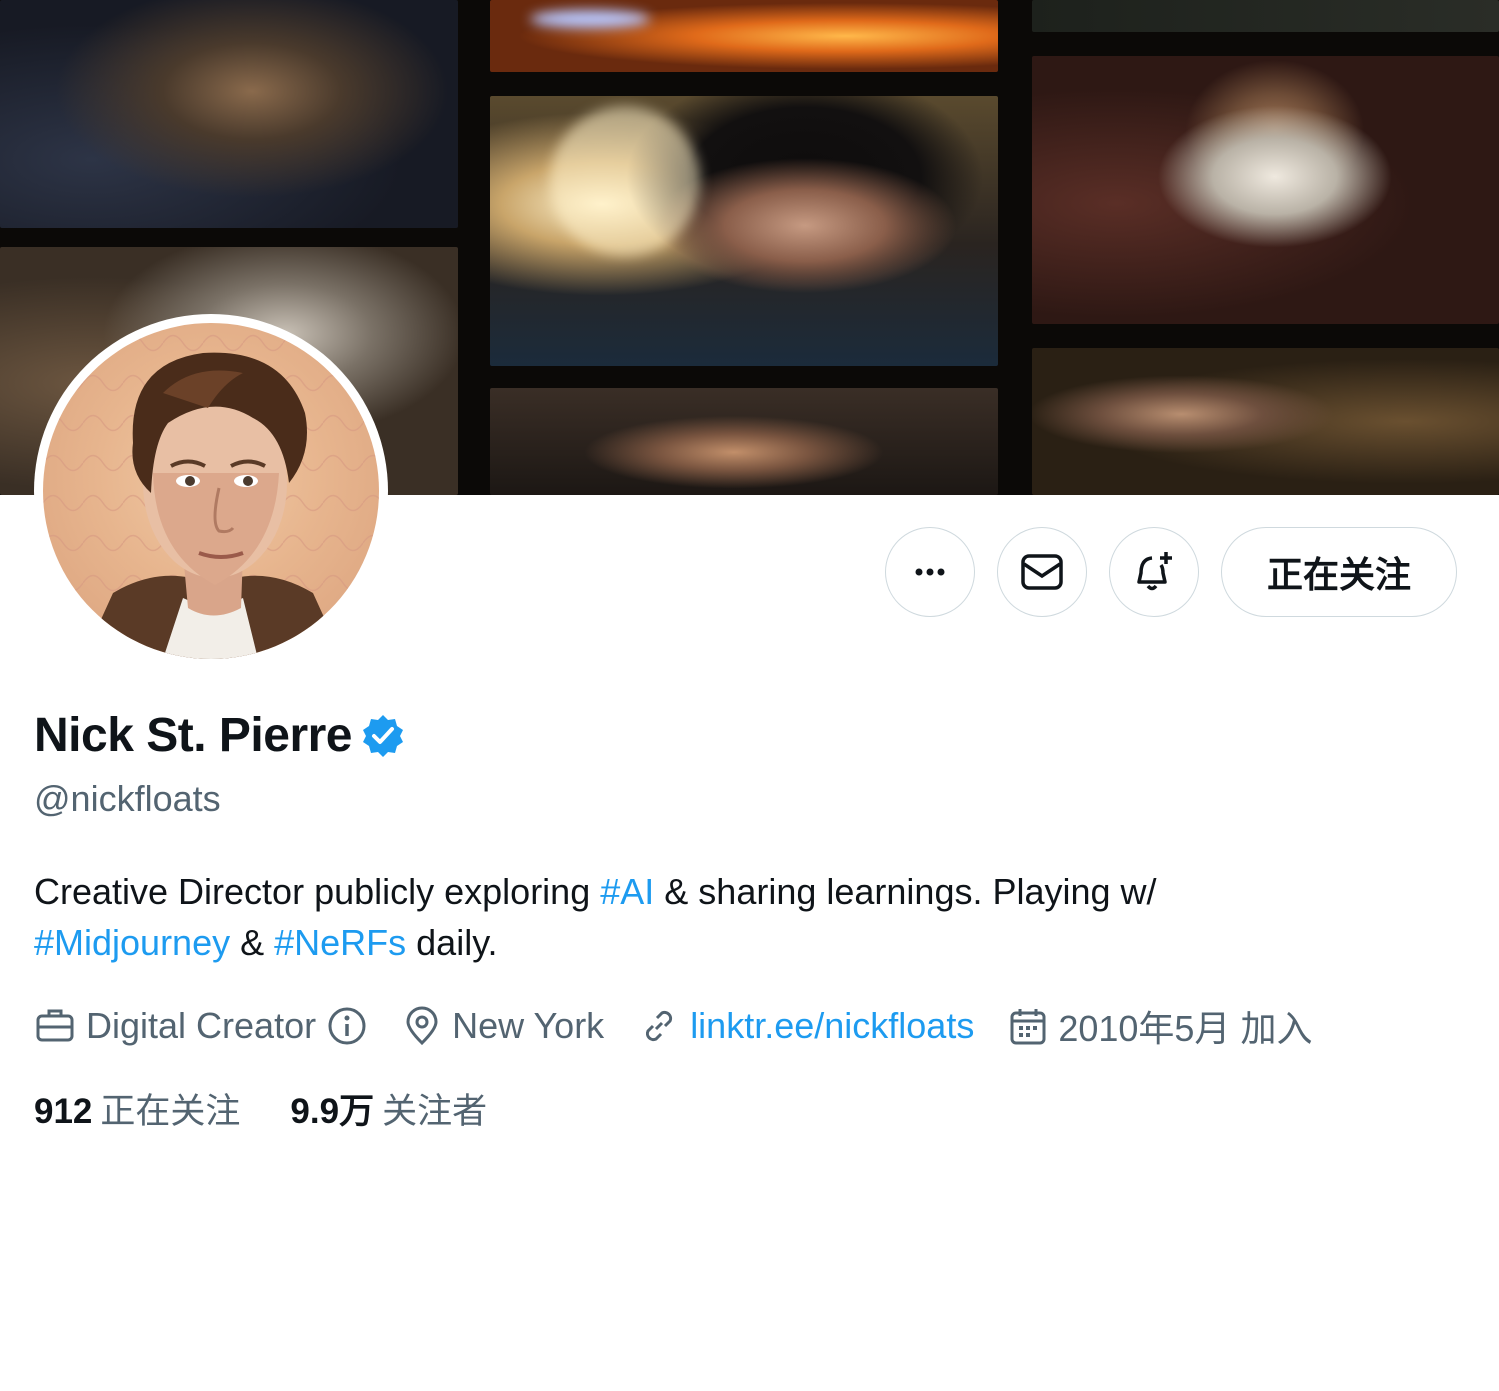  I want to click on info-icon, so click(347, 1026).